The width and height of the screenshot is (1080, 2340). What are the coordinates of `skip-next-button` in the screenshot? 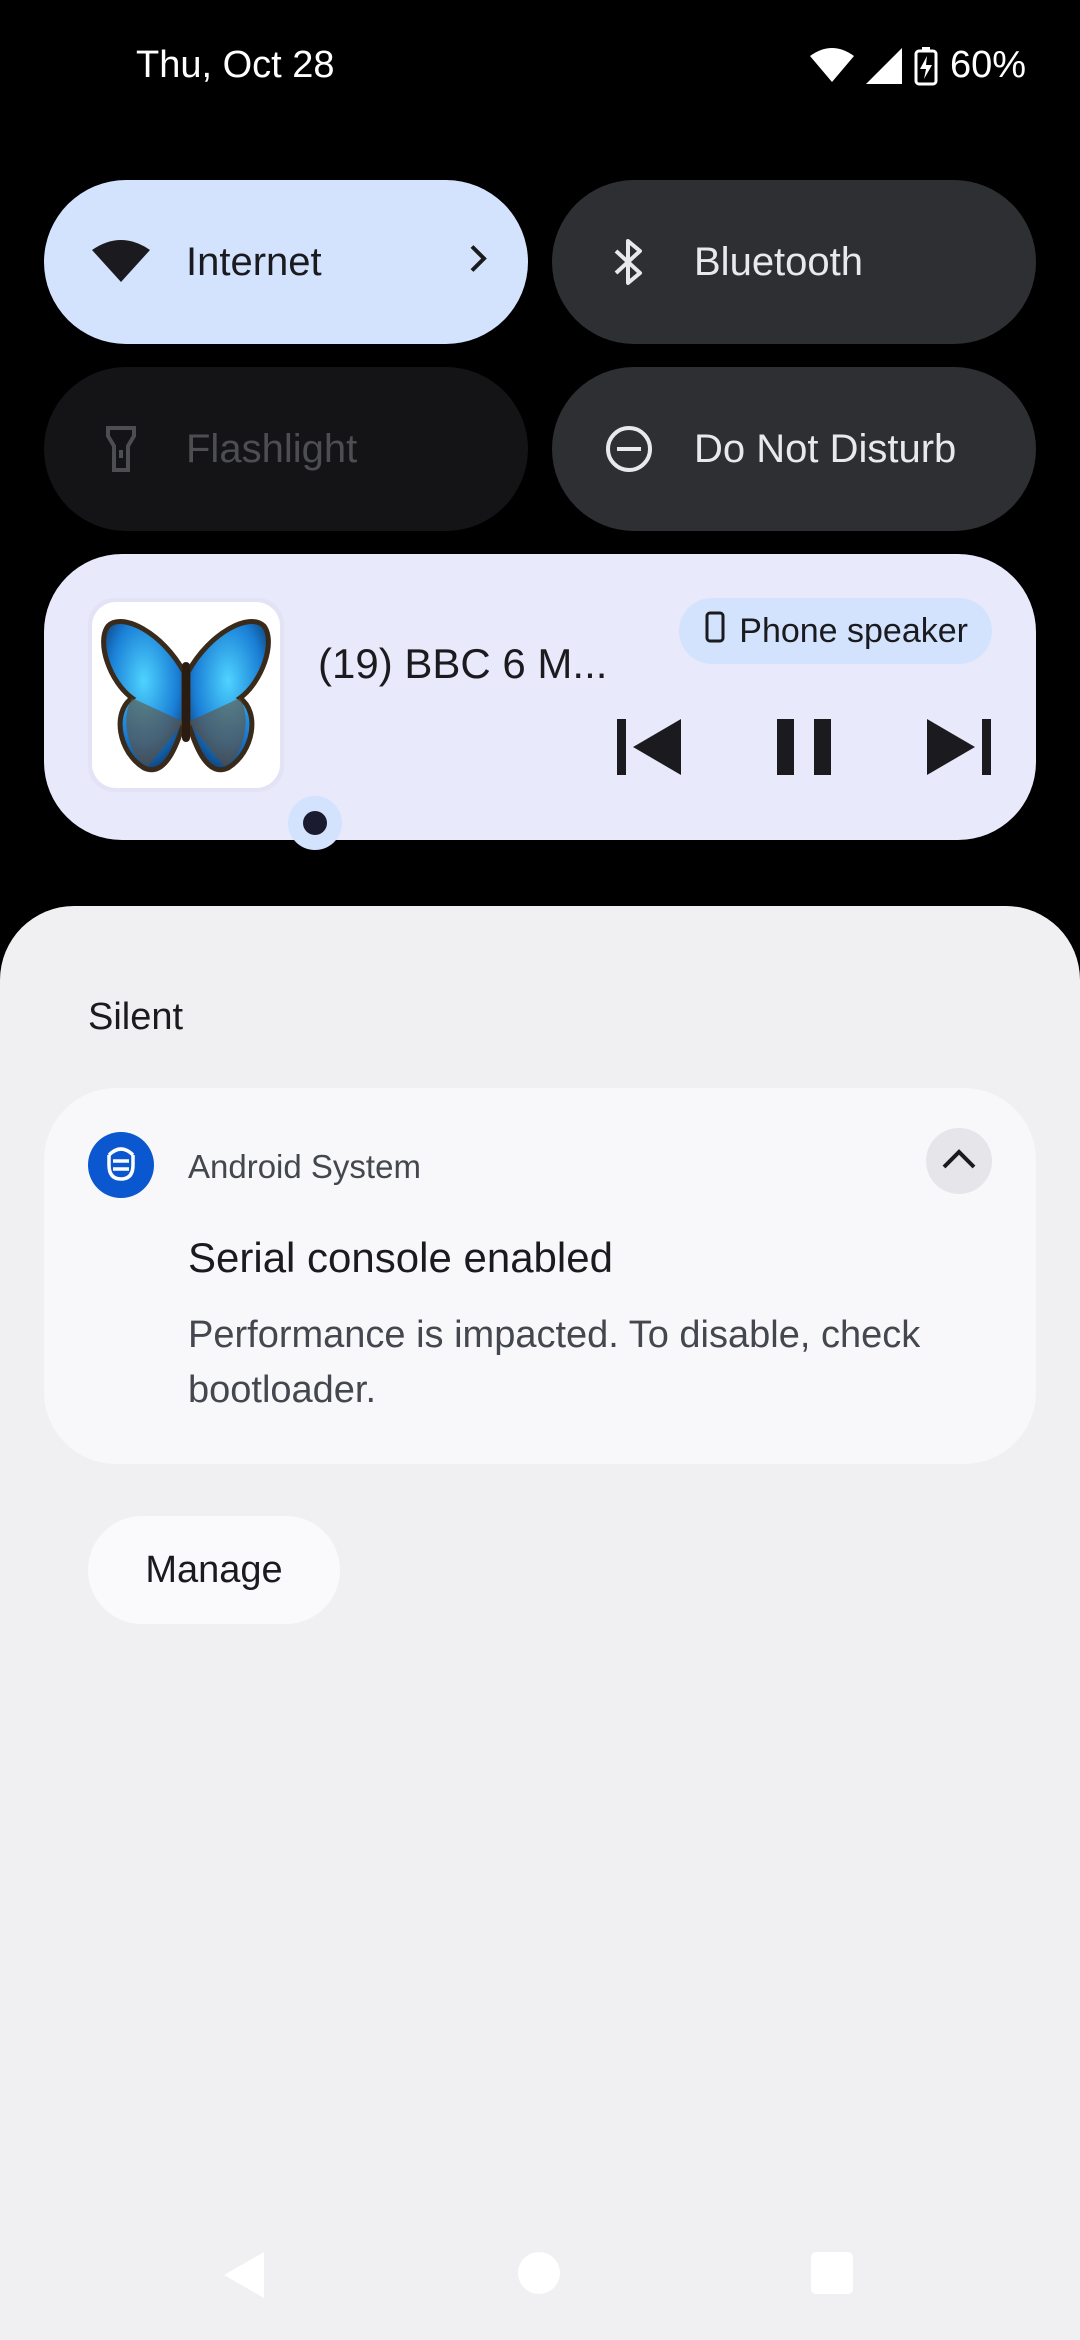 It's located at (959, 749).